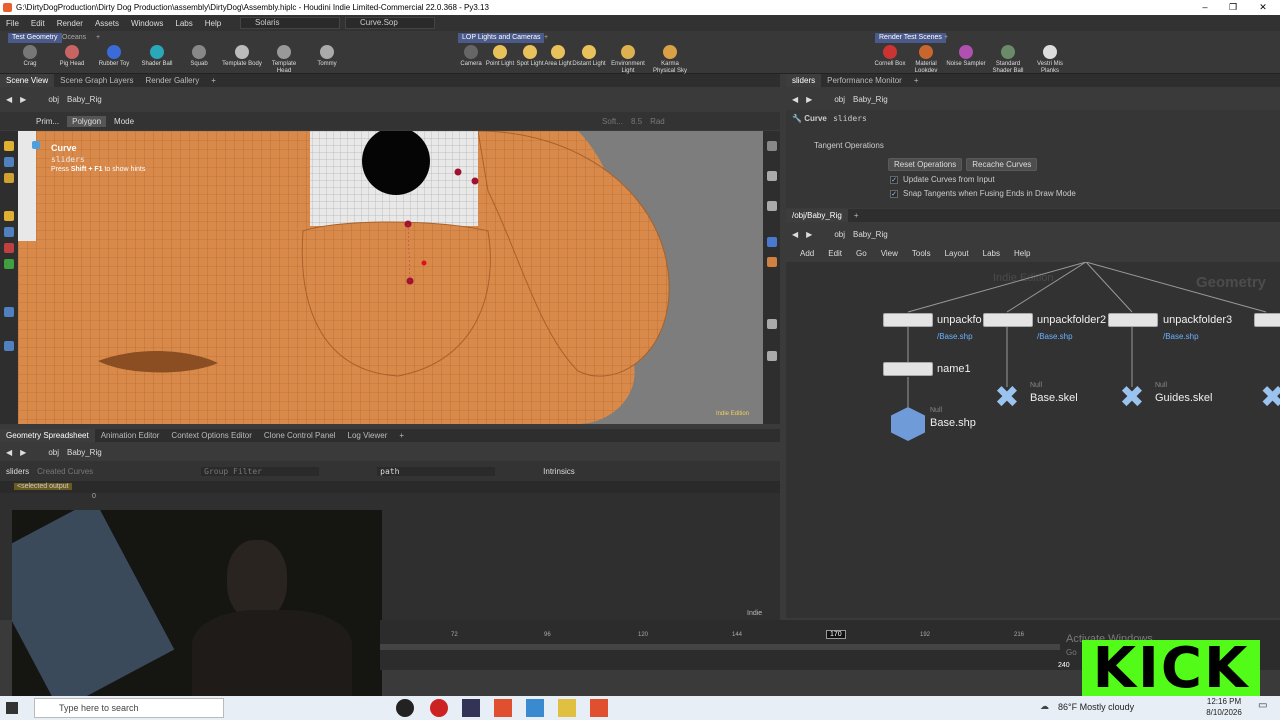 The height and width of the screenshot is (720, 1280). I want to click on net-path-node: Baby_Rig, so click(870, 234).